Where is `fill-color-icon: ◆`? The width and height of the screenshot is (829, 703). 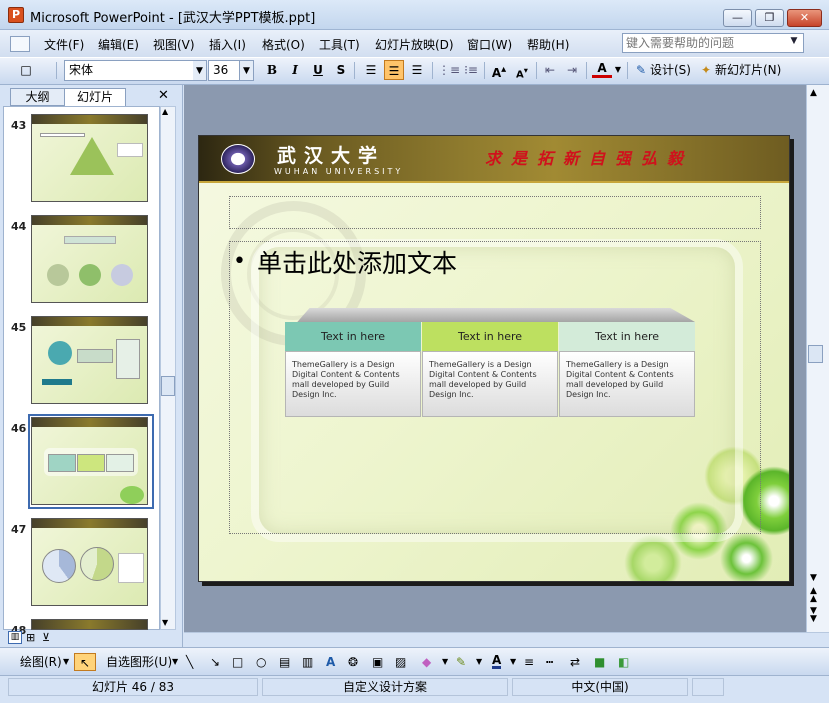 fill-color-icon: ◆ is located at coordinates (426, 662).